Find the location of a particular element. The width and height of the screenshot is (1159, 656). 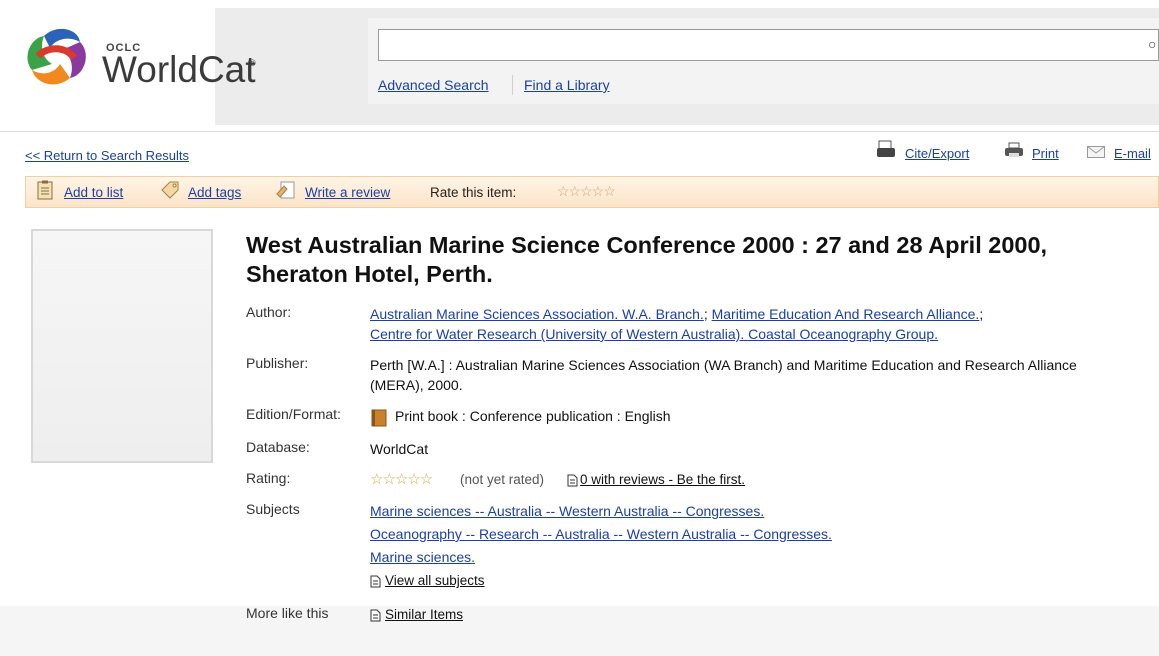

rate-item-label: Rate this item: is located at coordinates (473, 192).